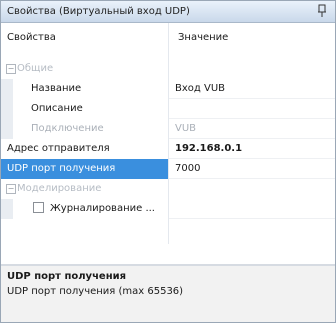  I want to click on logging-checkbox, so click(38, 207).